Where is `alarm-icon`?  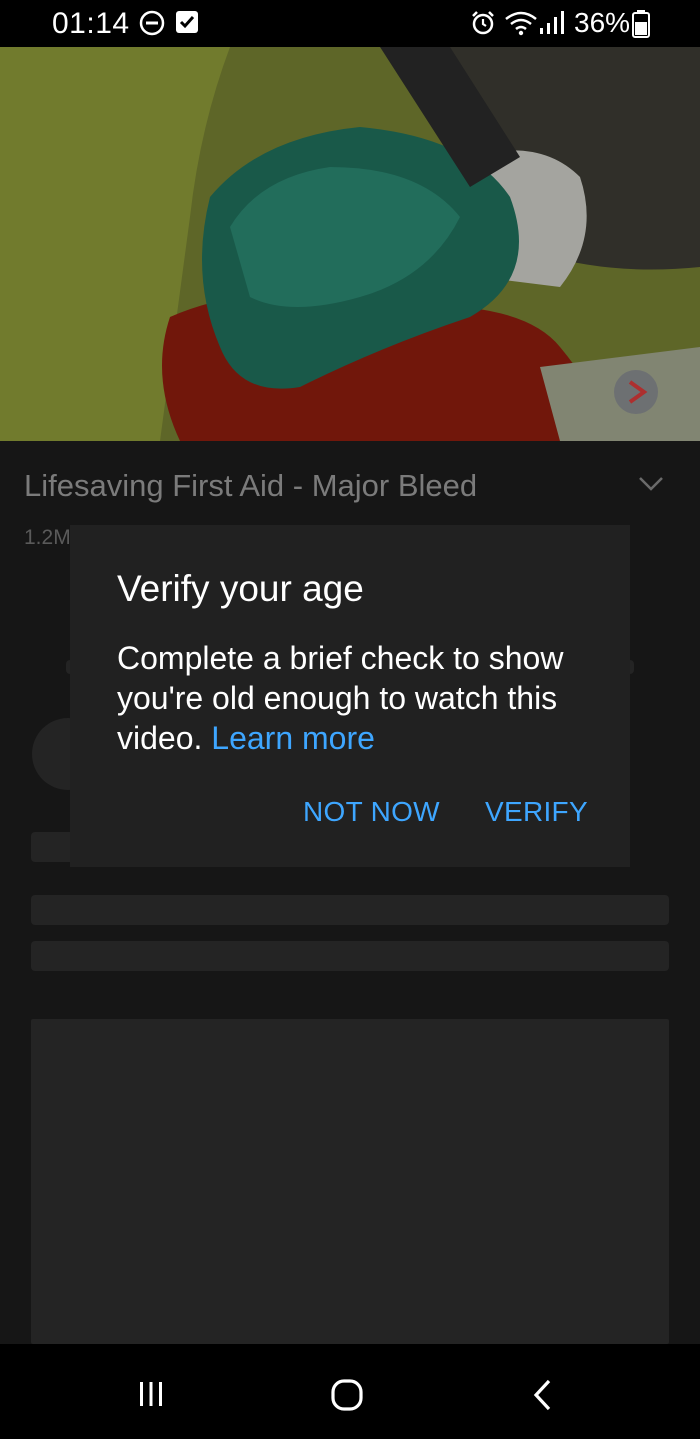 alarm-icon is located at coordinates (483, 25).